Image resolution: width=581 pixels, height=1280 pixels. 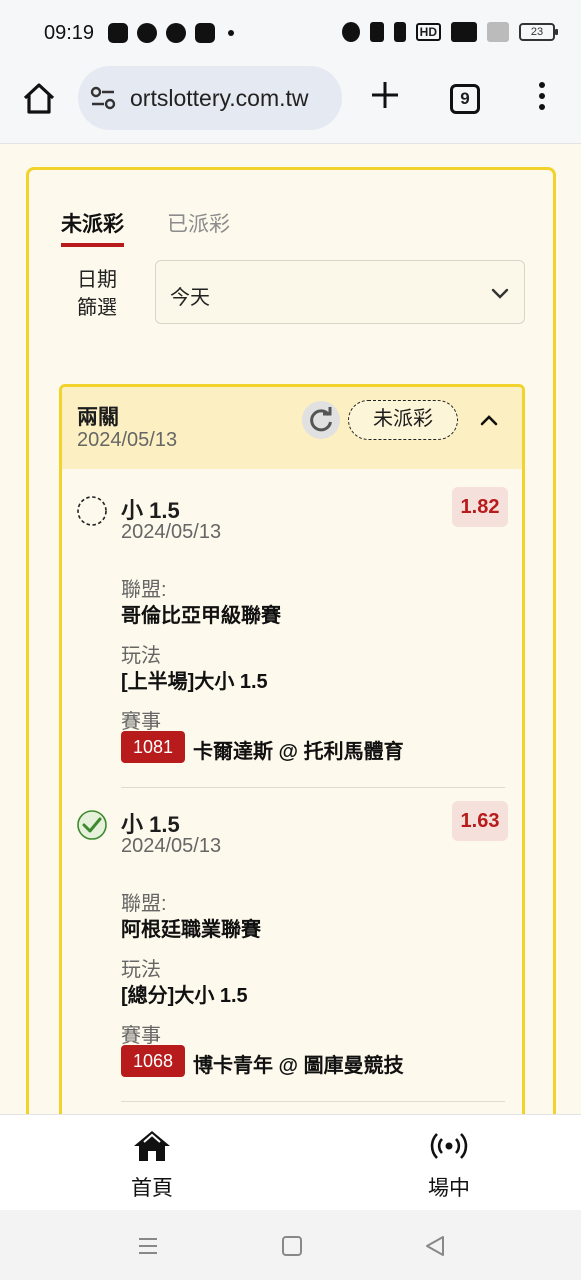 I want to click on tab-unpaid: 未派彩, so click(x=92, y=227).